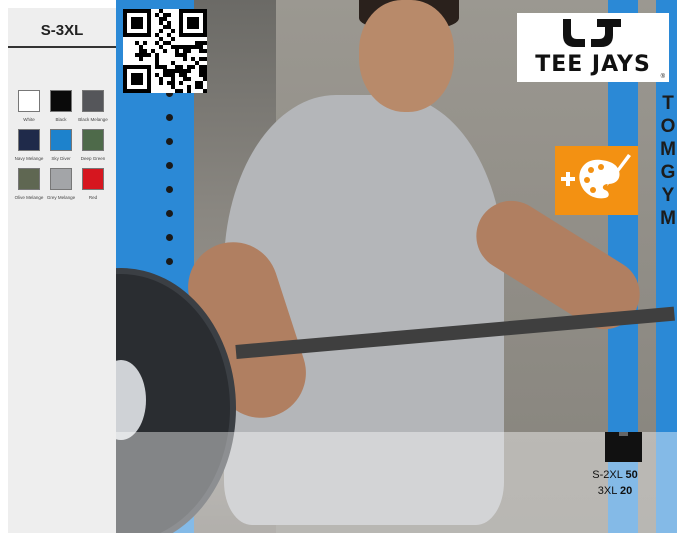  Describe the element at coordinates (29, 197) in the screenshot. I see `swatch-label: Olive Melange` at that location.